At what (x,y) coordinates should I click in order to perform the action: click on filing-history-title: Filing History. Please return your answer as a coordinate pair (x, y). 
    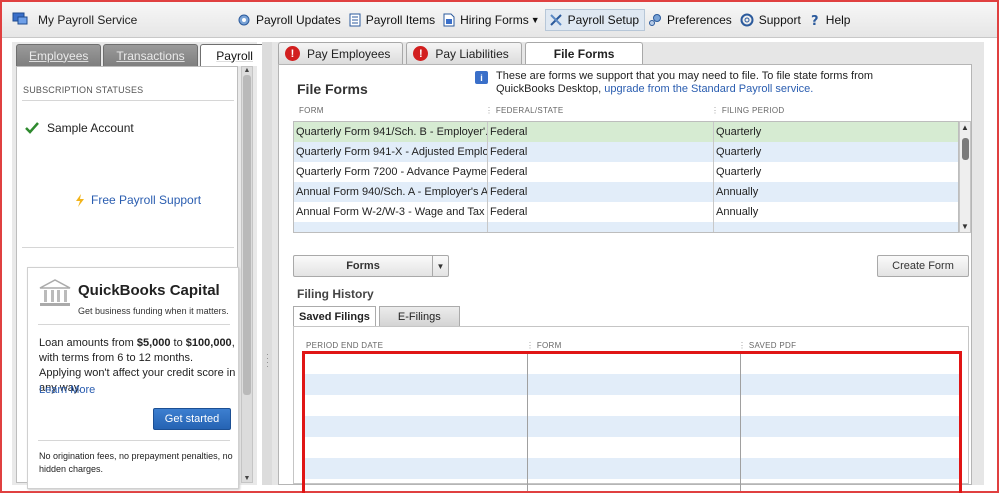
    Looking at the image, I should click on (335, 294).